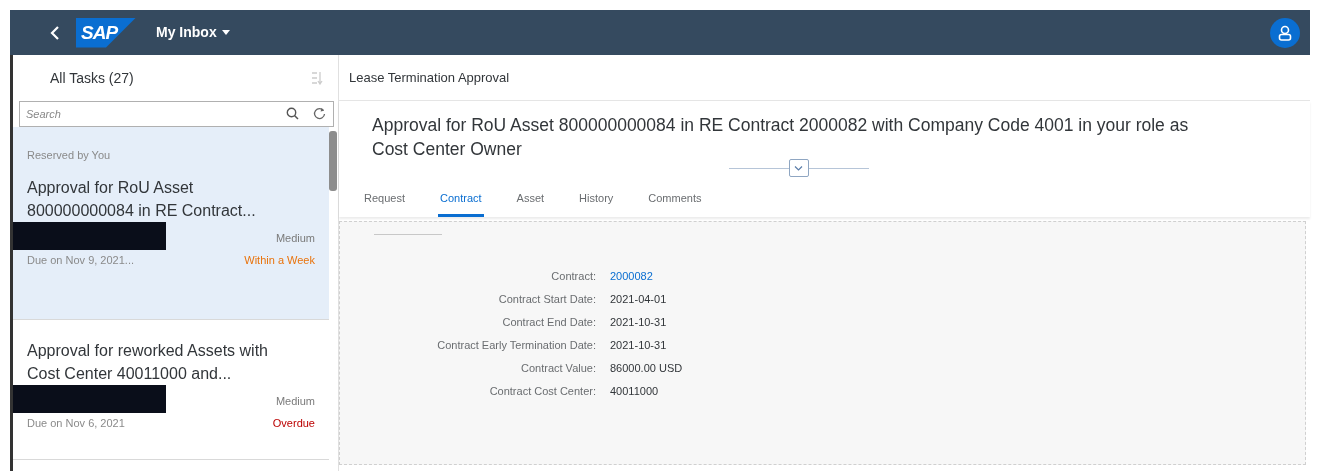  What do you see at coordinates (384, 200) in the screenshot?
I see `tab: Request` at bounding box center [384, 200].